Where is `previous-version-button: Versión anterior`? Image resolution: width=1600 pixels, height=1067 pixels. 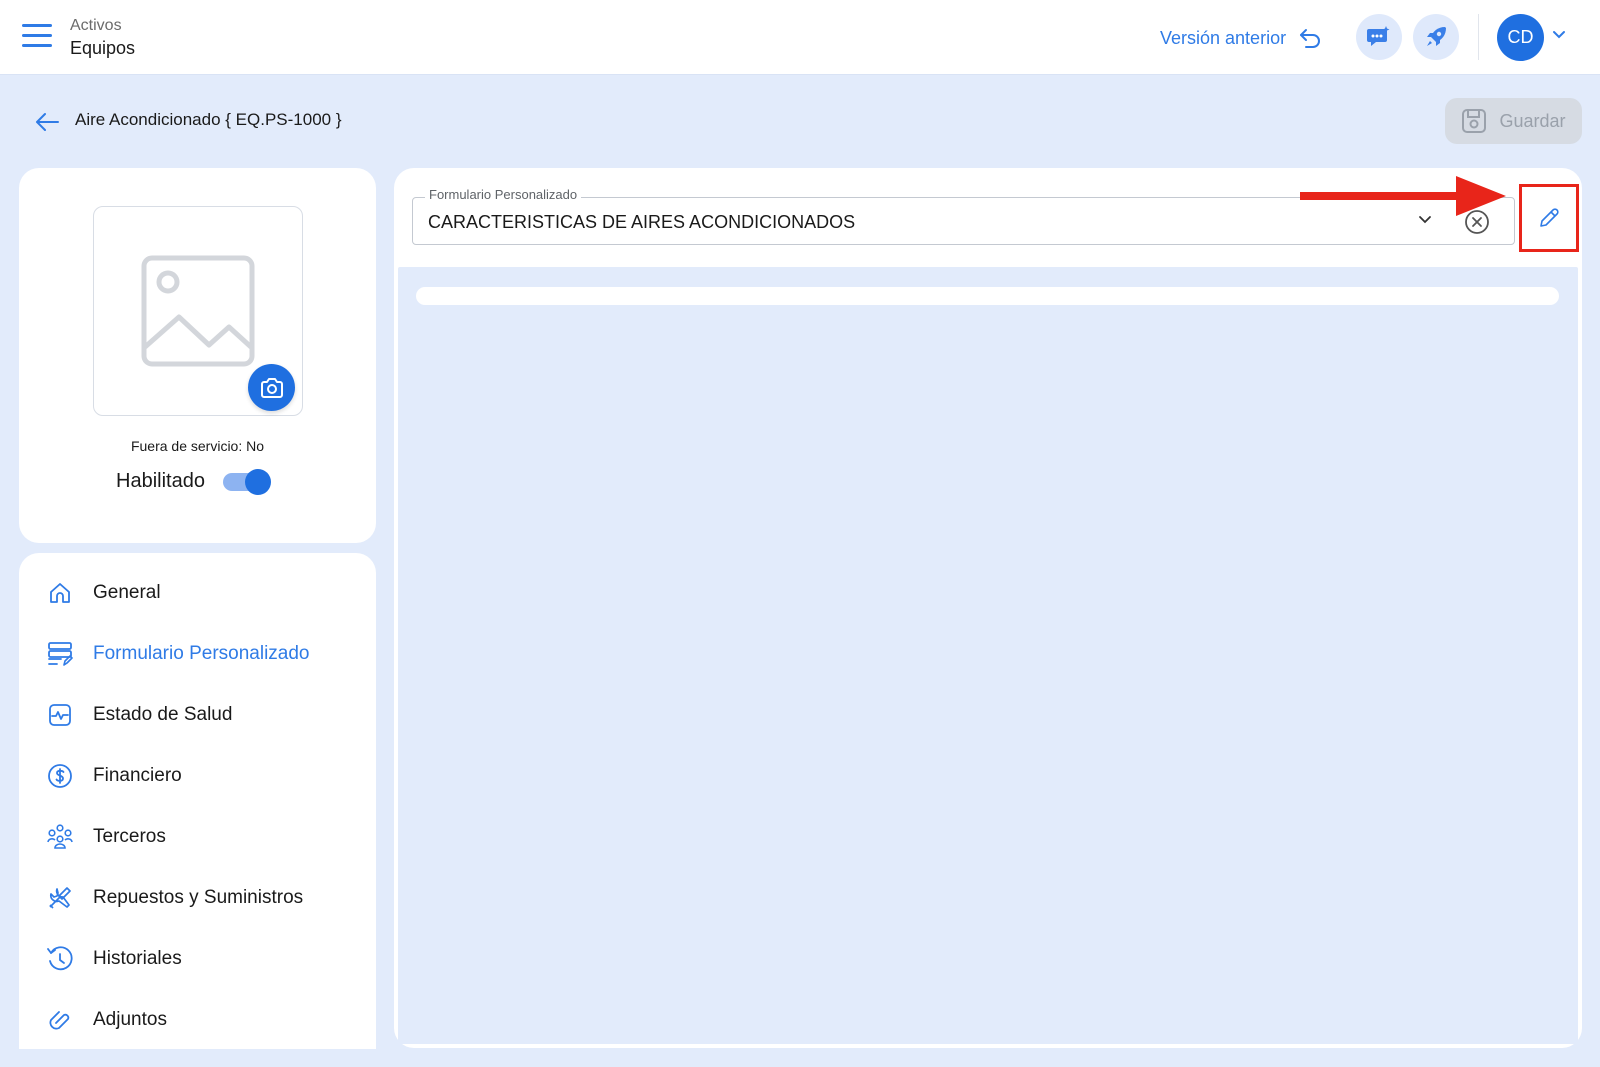
previous-version-button: Versión anterior is located at coordinates (1241, 38).